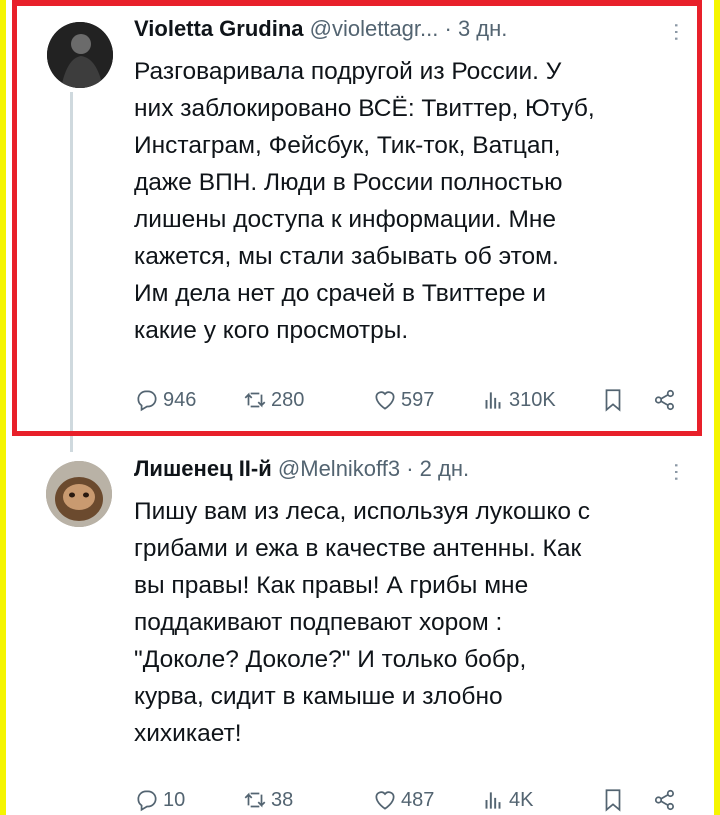 This screenshot has height=815, width=720. What do you see at coordinates (340, 293) in the screenshot?
I see `text-line: Им дела нет до срачей в Твиттере и` at bounding box center [340, 293].